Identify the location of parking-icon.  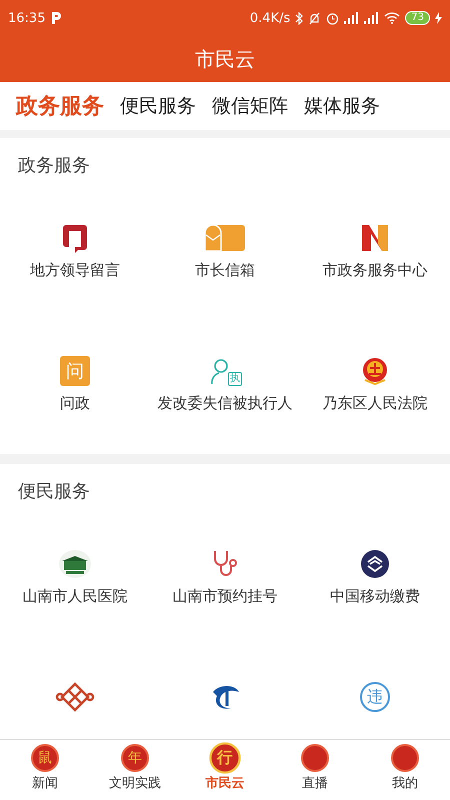
(56, 18).